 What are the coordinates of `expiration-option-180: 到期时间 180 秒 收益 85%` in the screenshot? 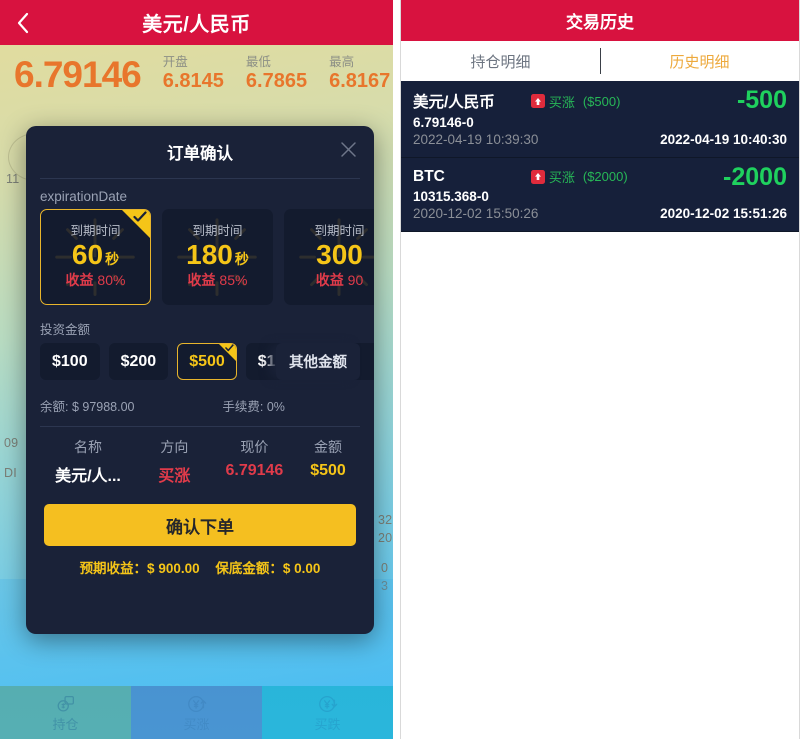 It's located at (217, 257).